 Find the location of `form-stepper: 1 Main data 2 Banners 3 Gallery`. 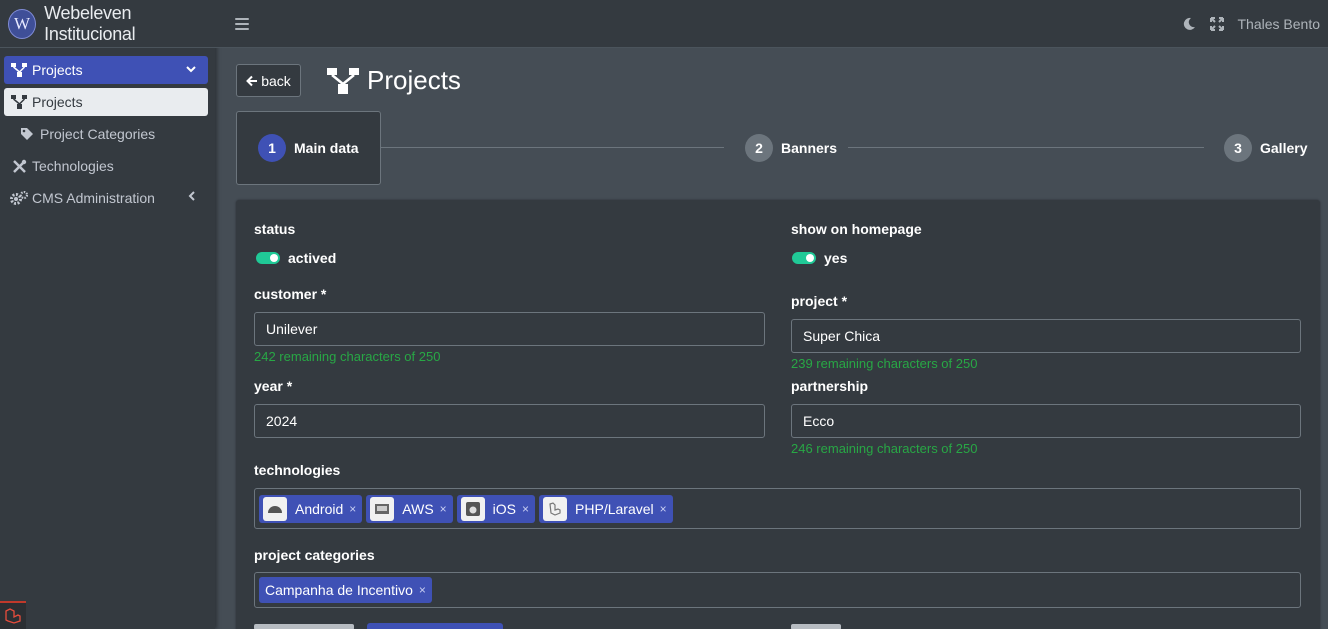

form-stepper: 1 Main data 2 Banners 3 Gallery is located at coordinates (778, 148).